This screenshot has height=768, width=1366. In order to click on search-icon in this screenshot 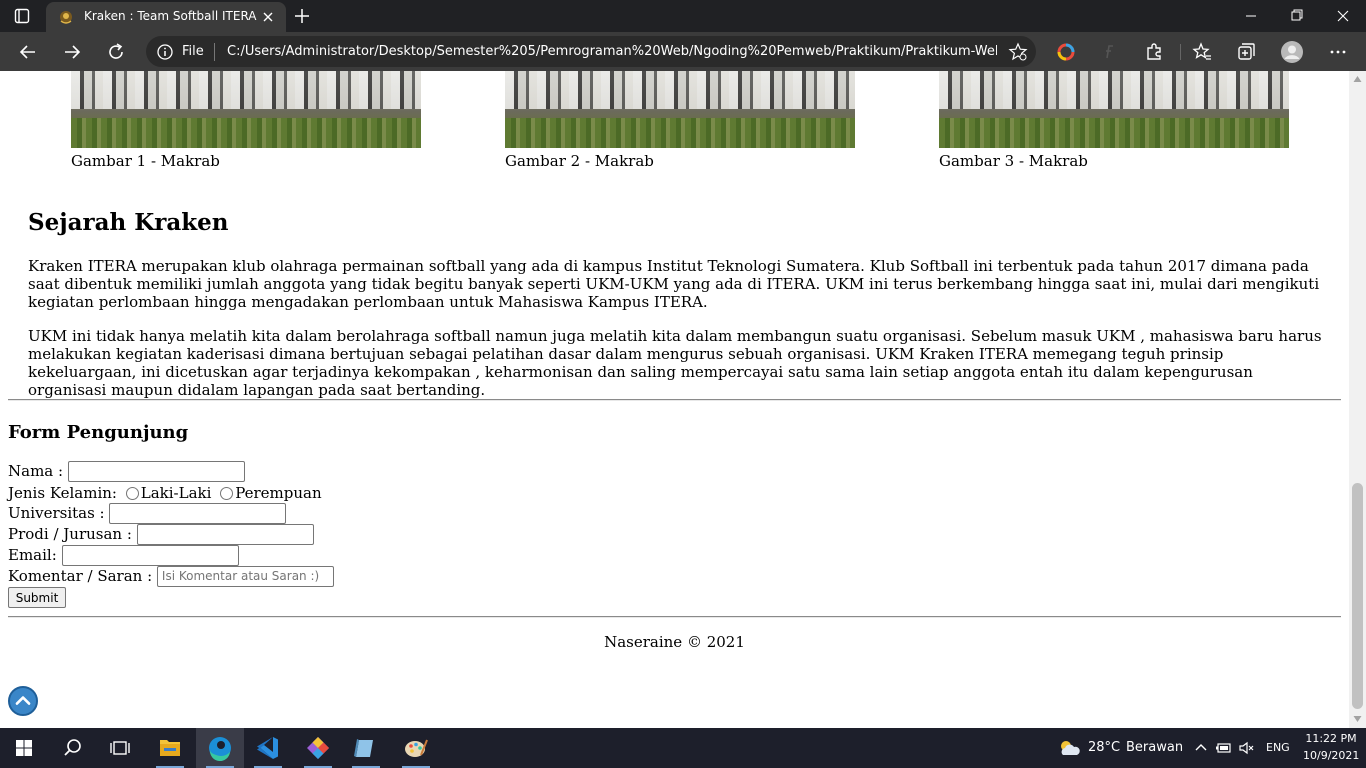, I will do `click(72, 748)`.